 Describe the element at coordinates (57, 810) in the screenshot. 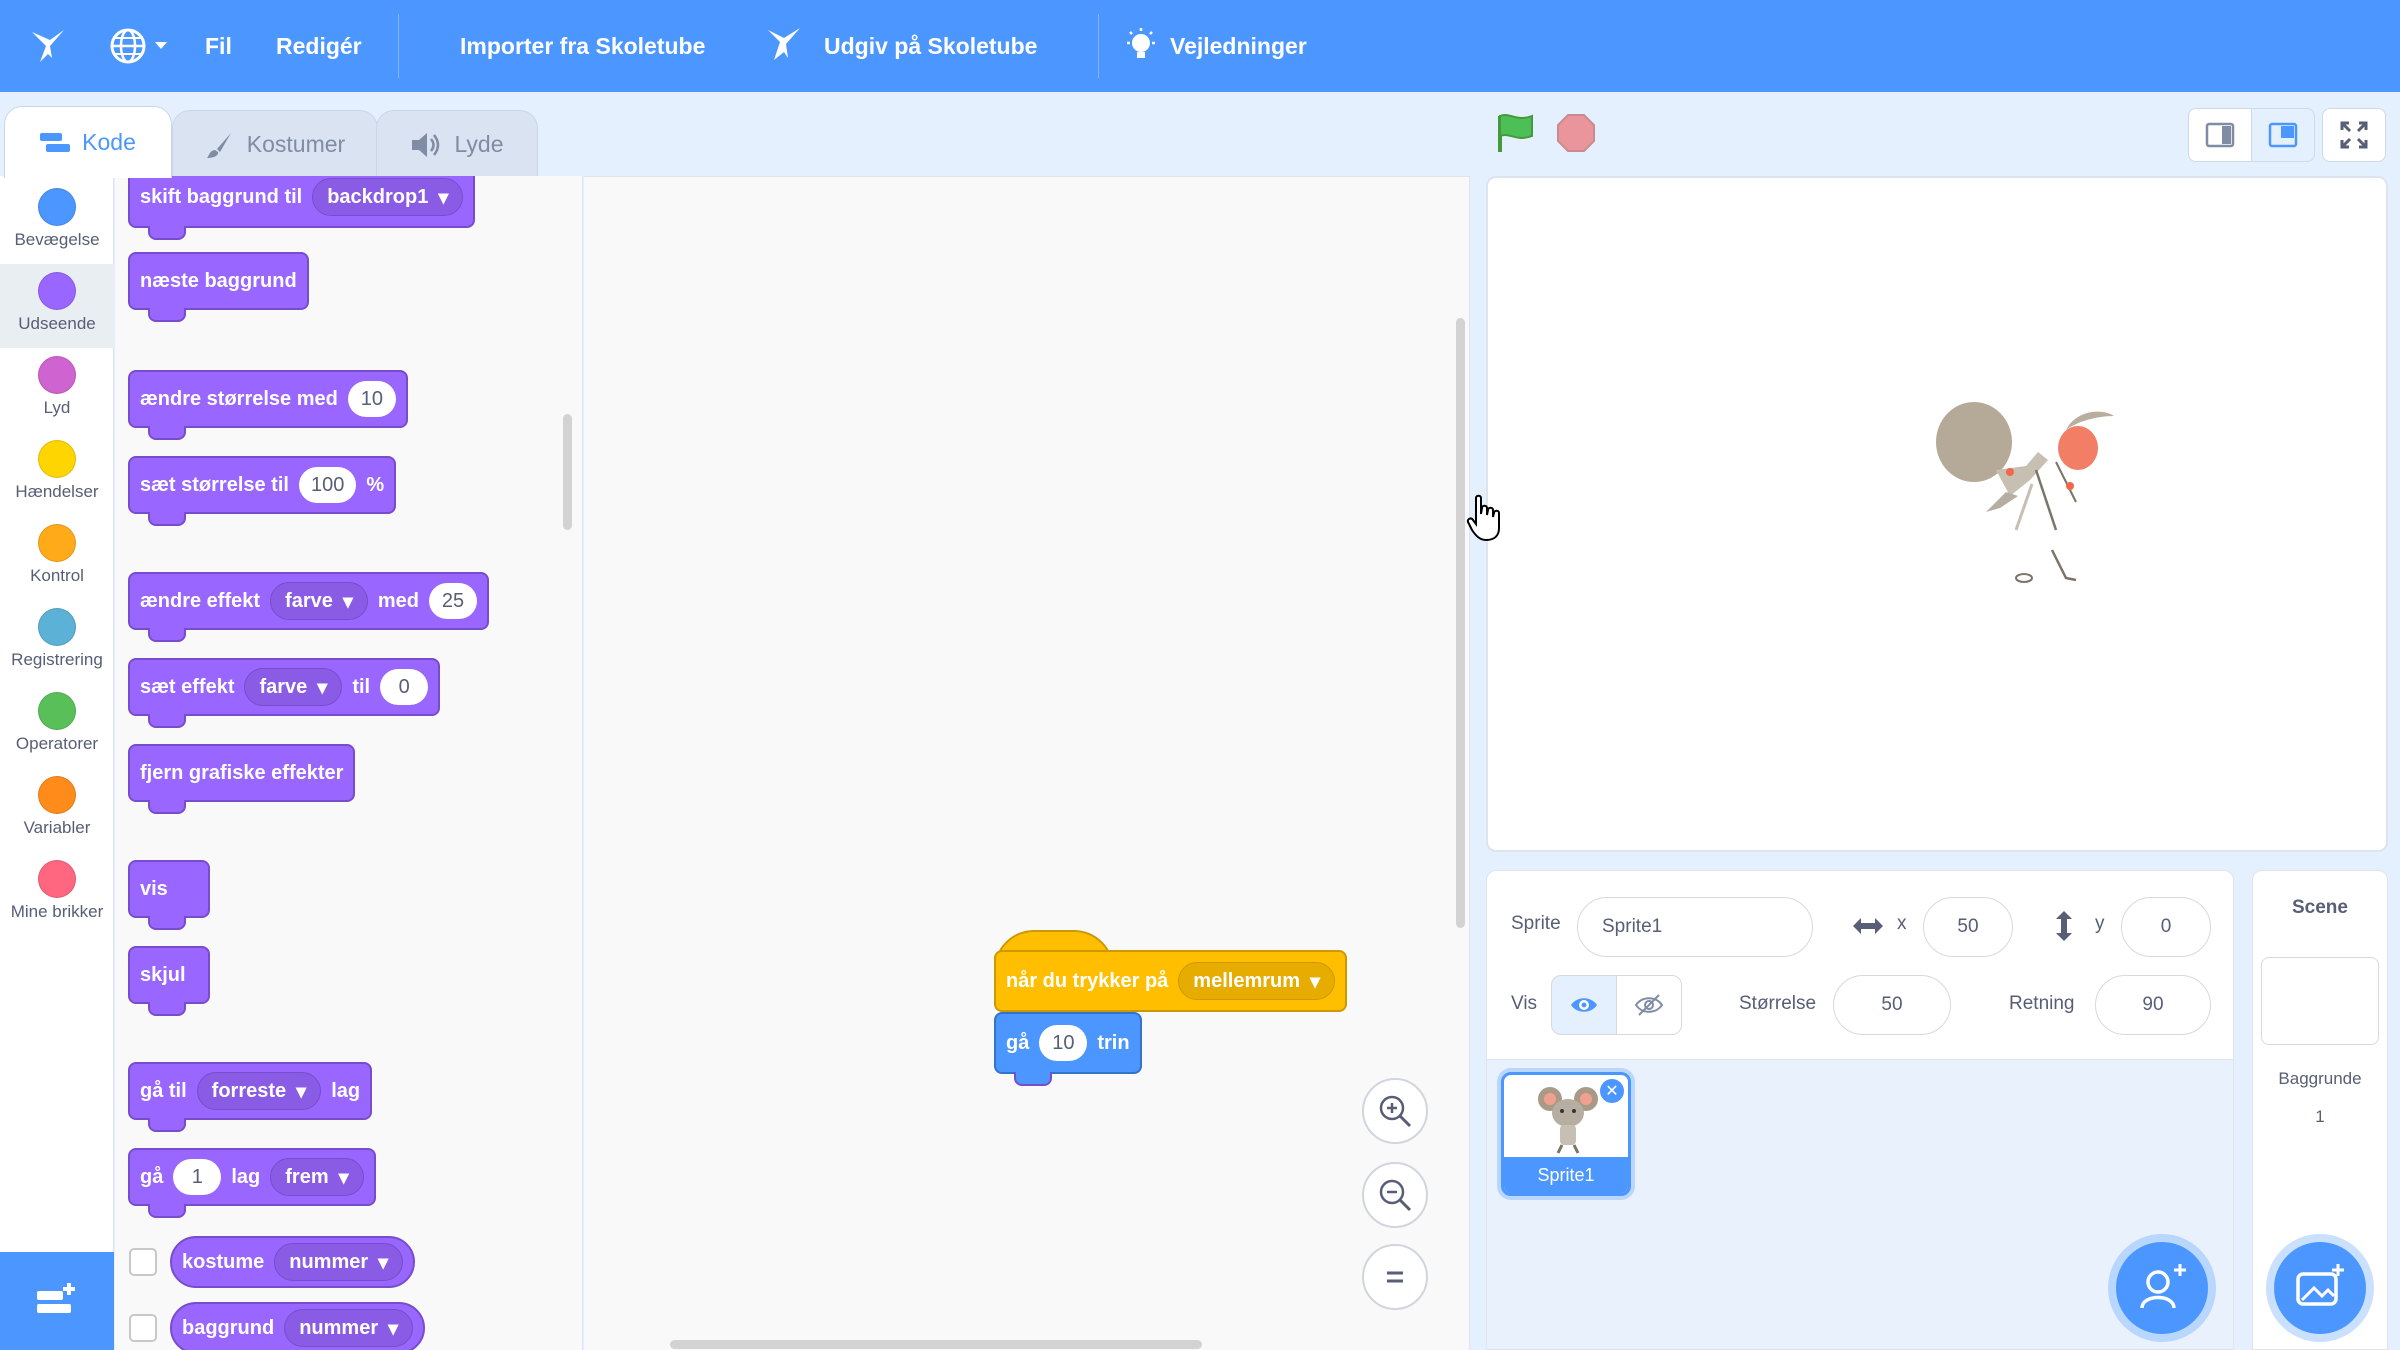

I see `category-variables: Variabler` at that location.